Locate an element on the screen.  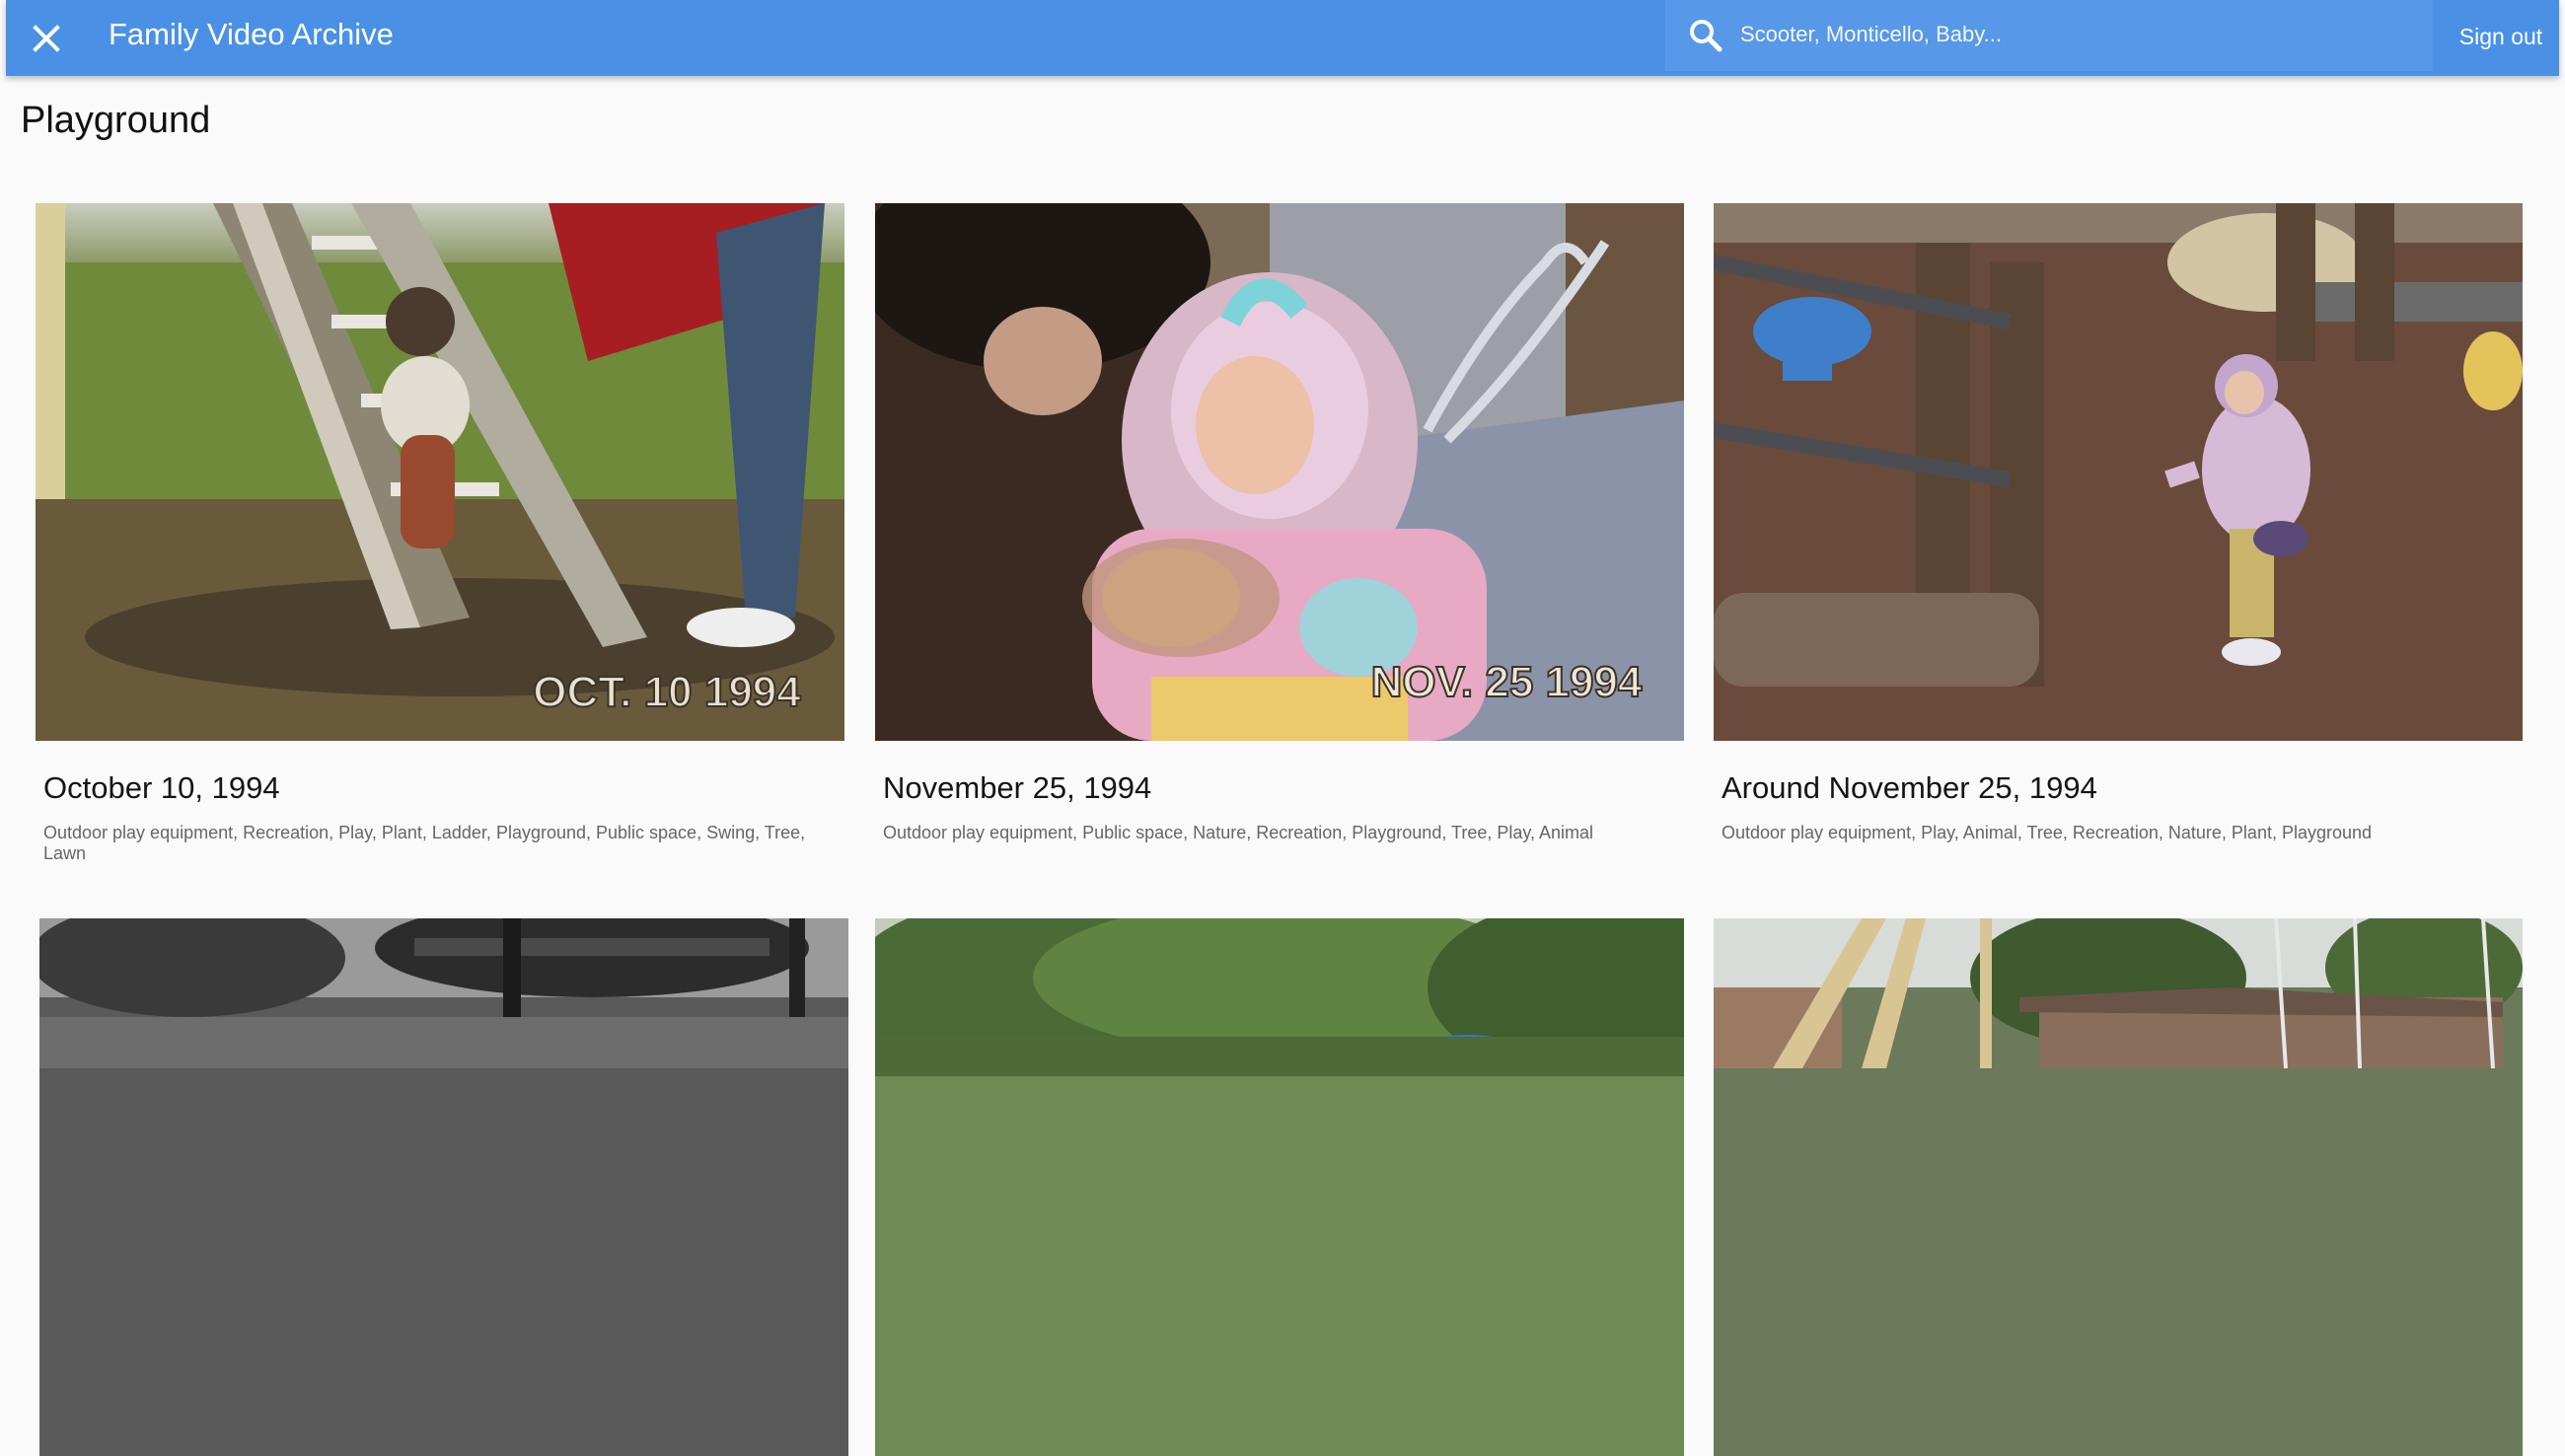
video-date-stamp: NOV. 25 1994 is located at coordinates (1507, 682).